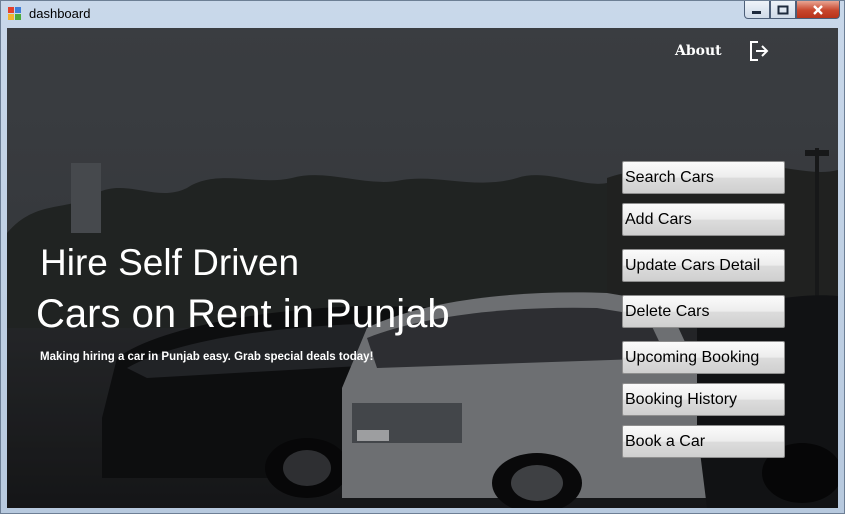  Describe the element at coordinates (703, 357) in the screenshot. I see `upcoming-booking-button: Upcoming Booking` at that location.